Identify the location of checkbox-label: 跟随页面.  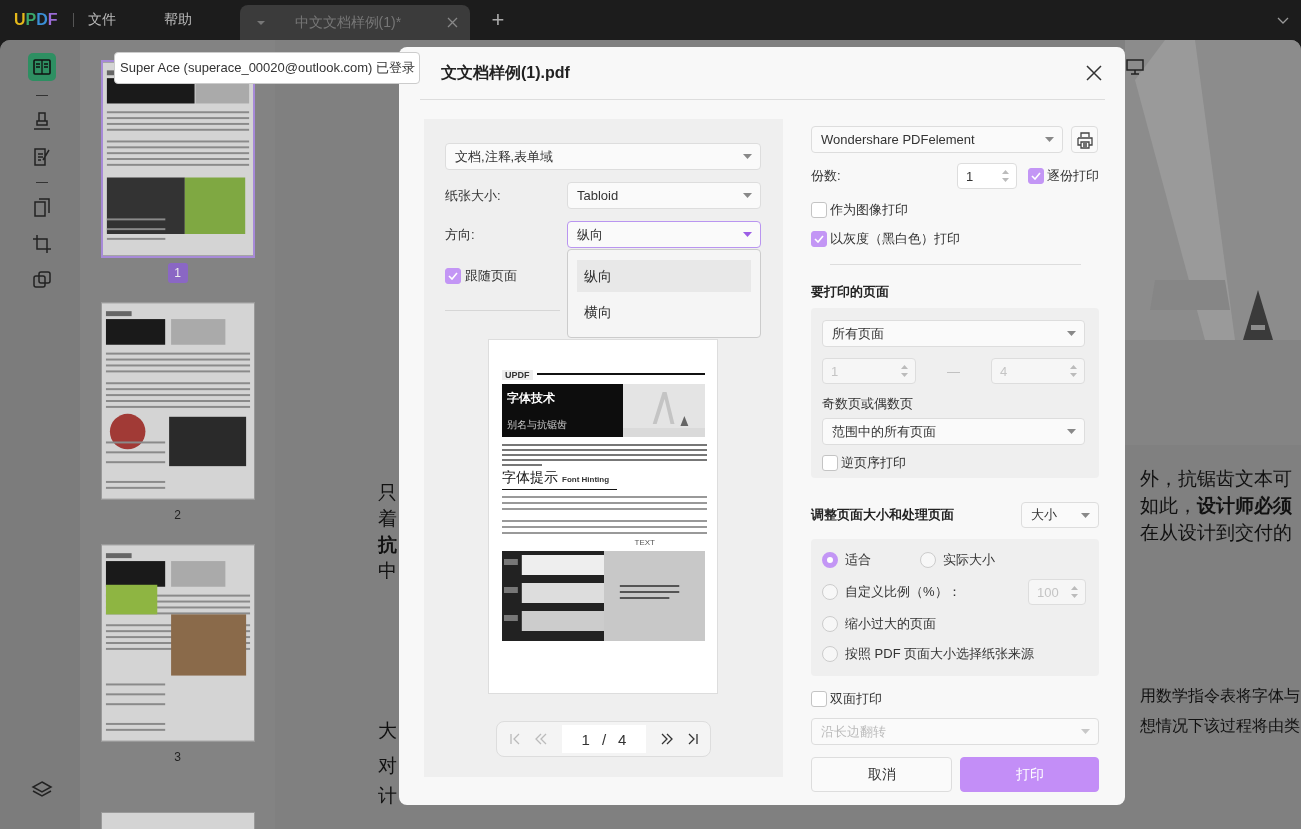
(491, 276).